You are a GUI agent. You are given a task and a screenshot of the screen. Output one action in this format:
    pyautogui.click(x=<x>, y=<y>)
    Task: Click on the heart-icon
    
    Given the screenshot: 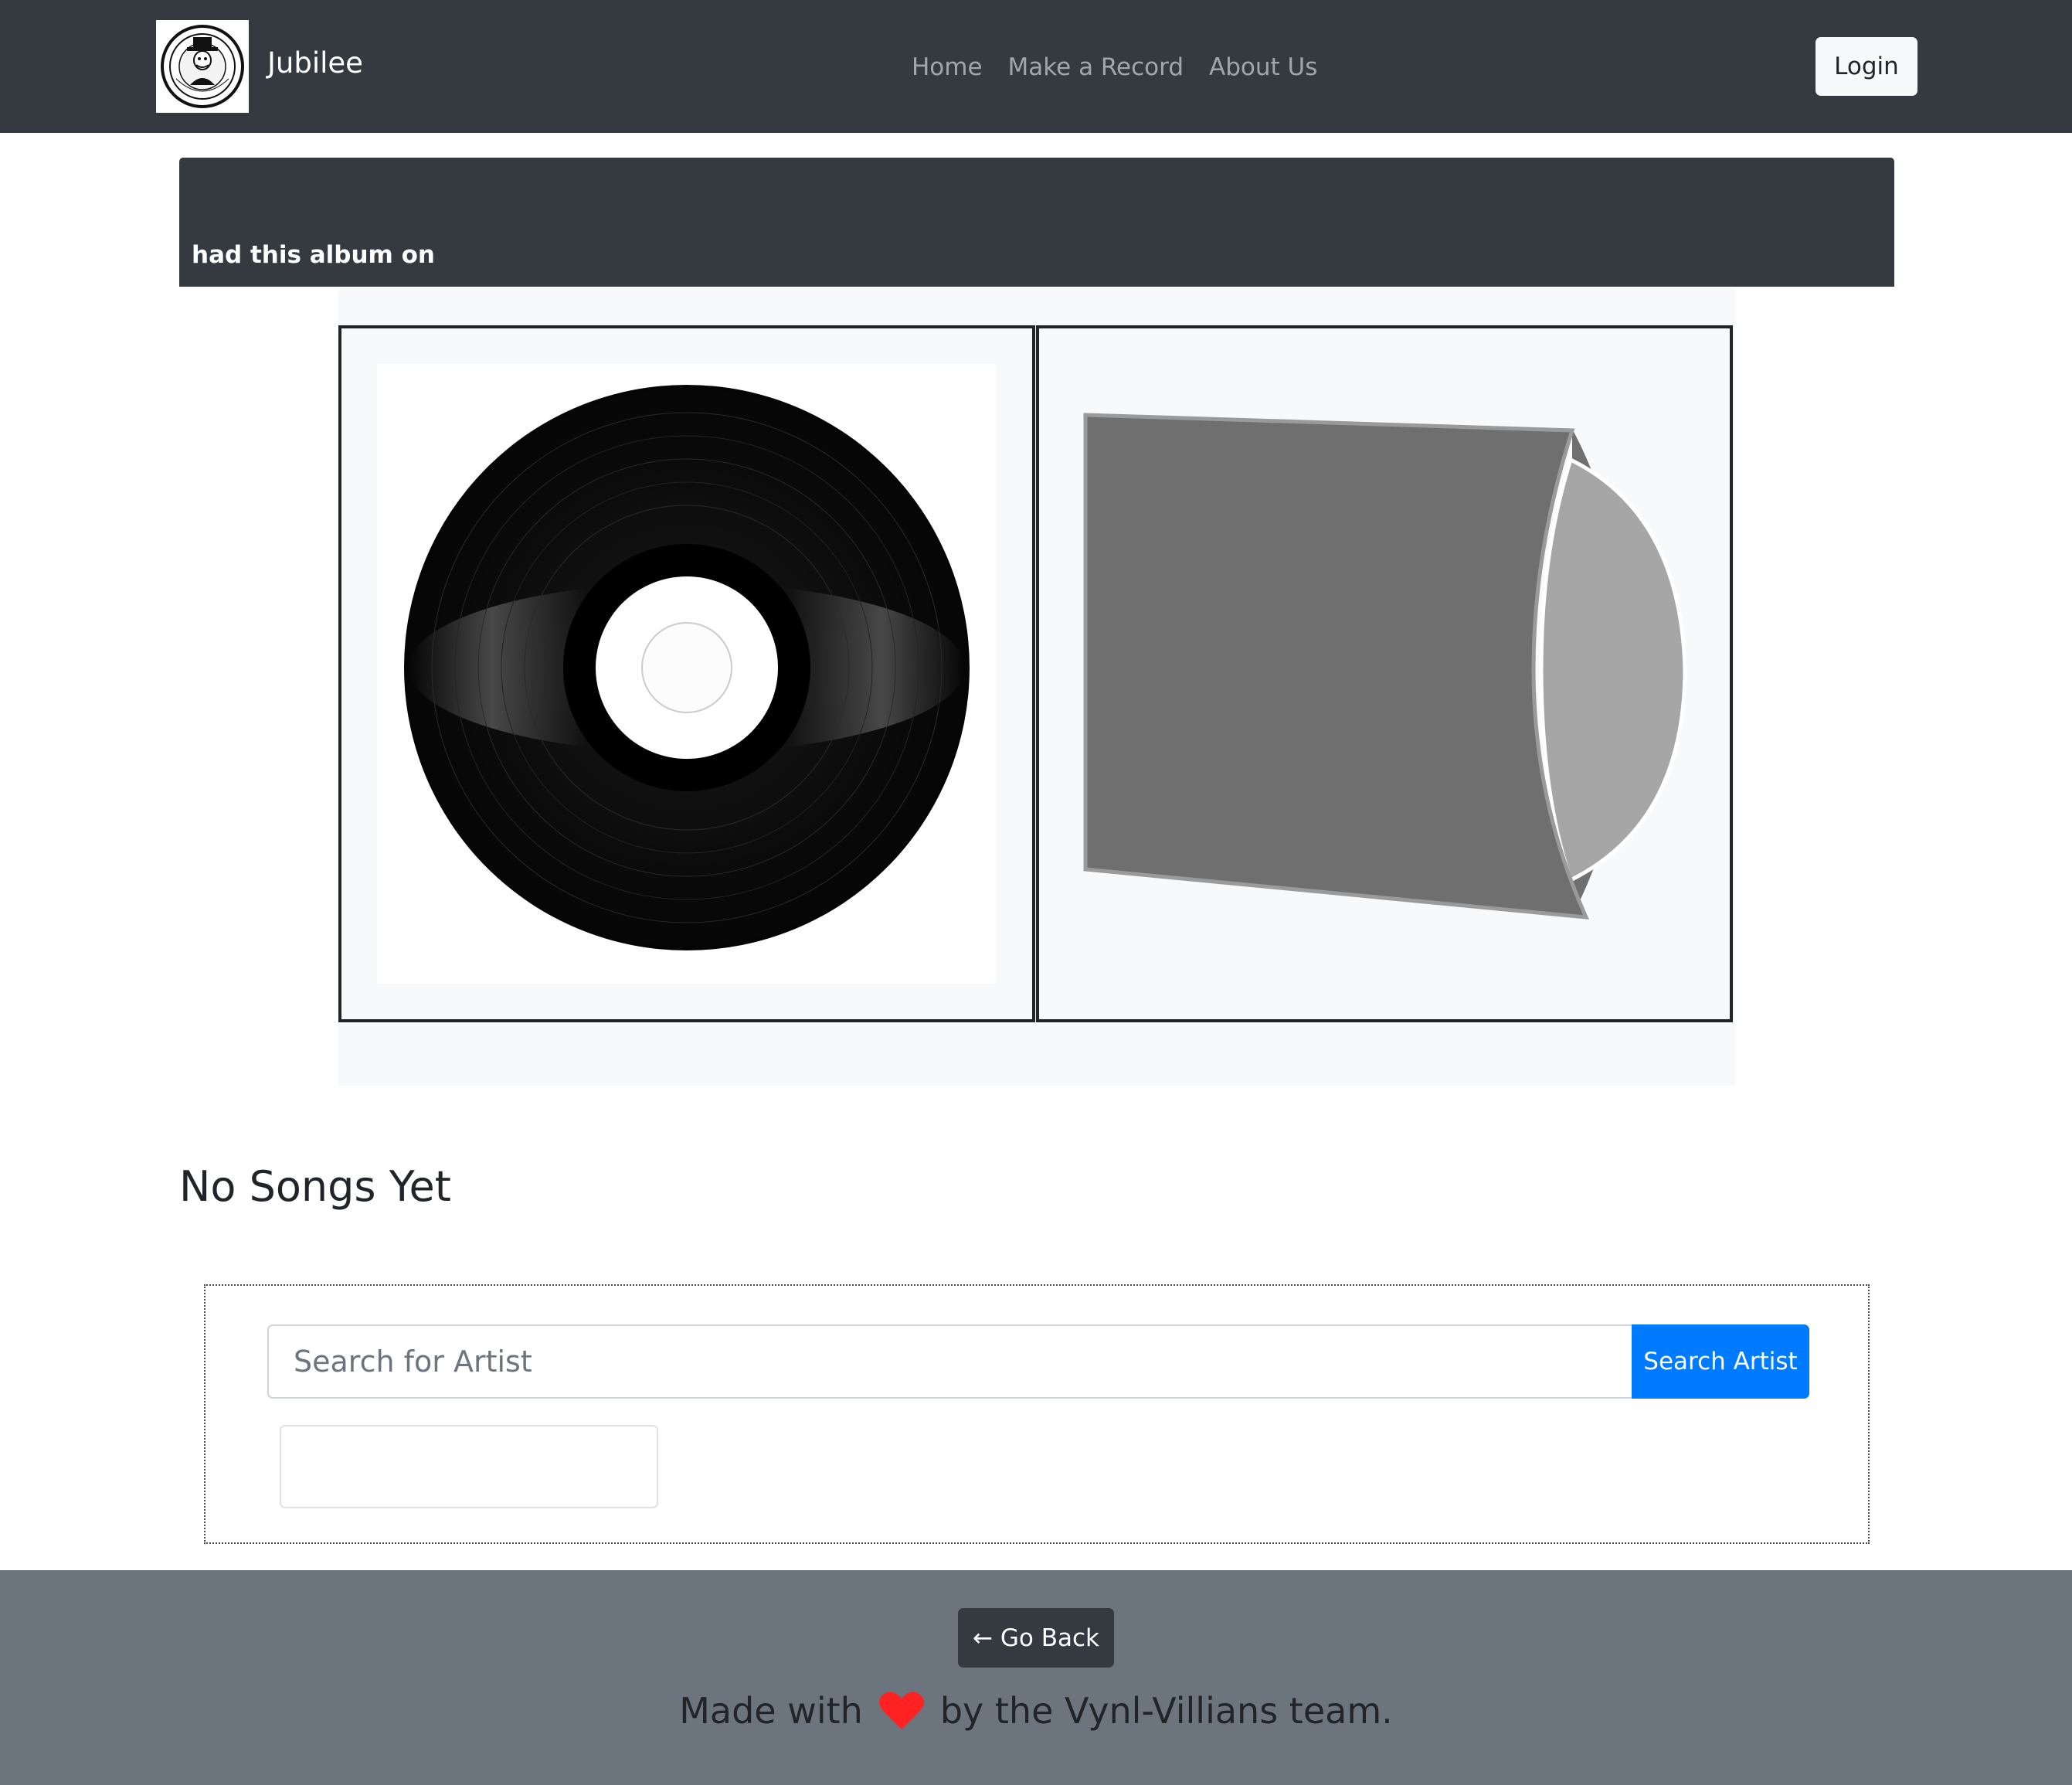 What is the action you would take?
    pyautogui.click(x=901, y=1711)
    